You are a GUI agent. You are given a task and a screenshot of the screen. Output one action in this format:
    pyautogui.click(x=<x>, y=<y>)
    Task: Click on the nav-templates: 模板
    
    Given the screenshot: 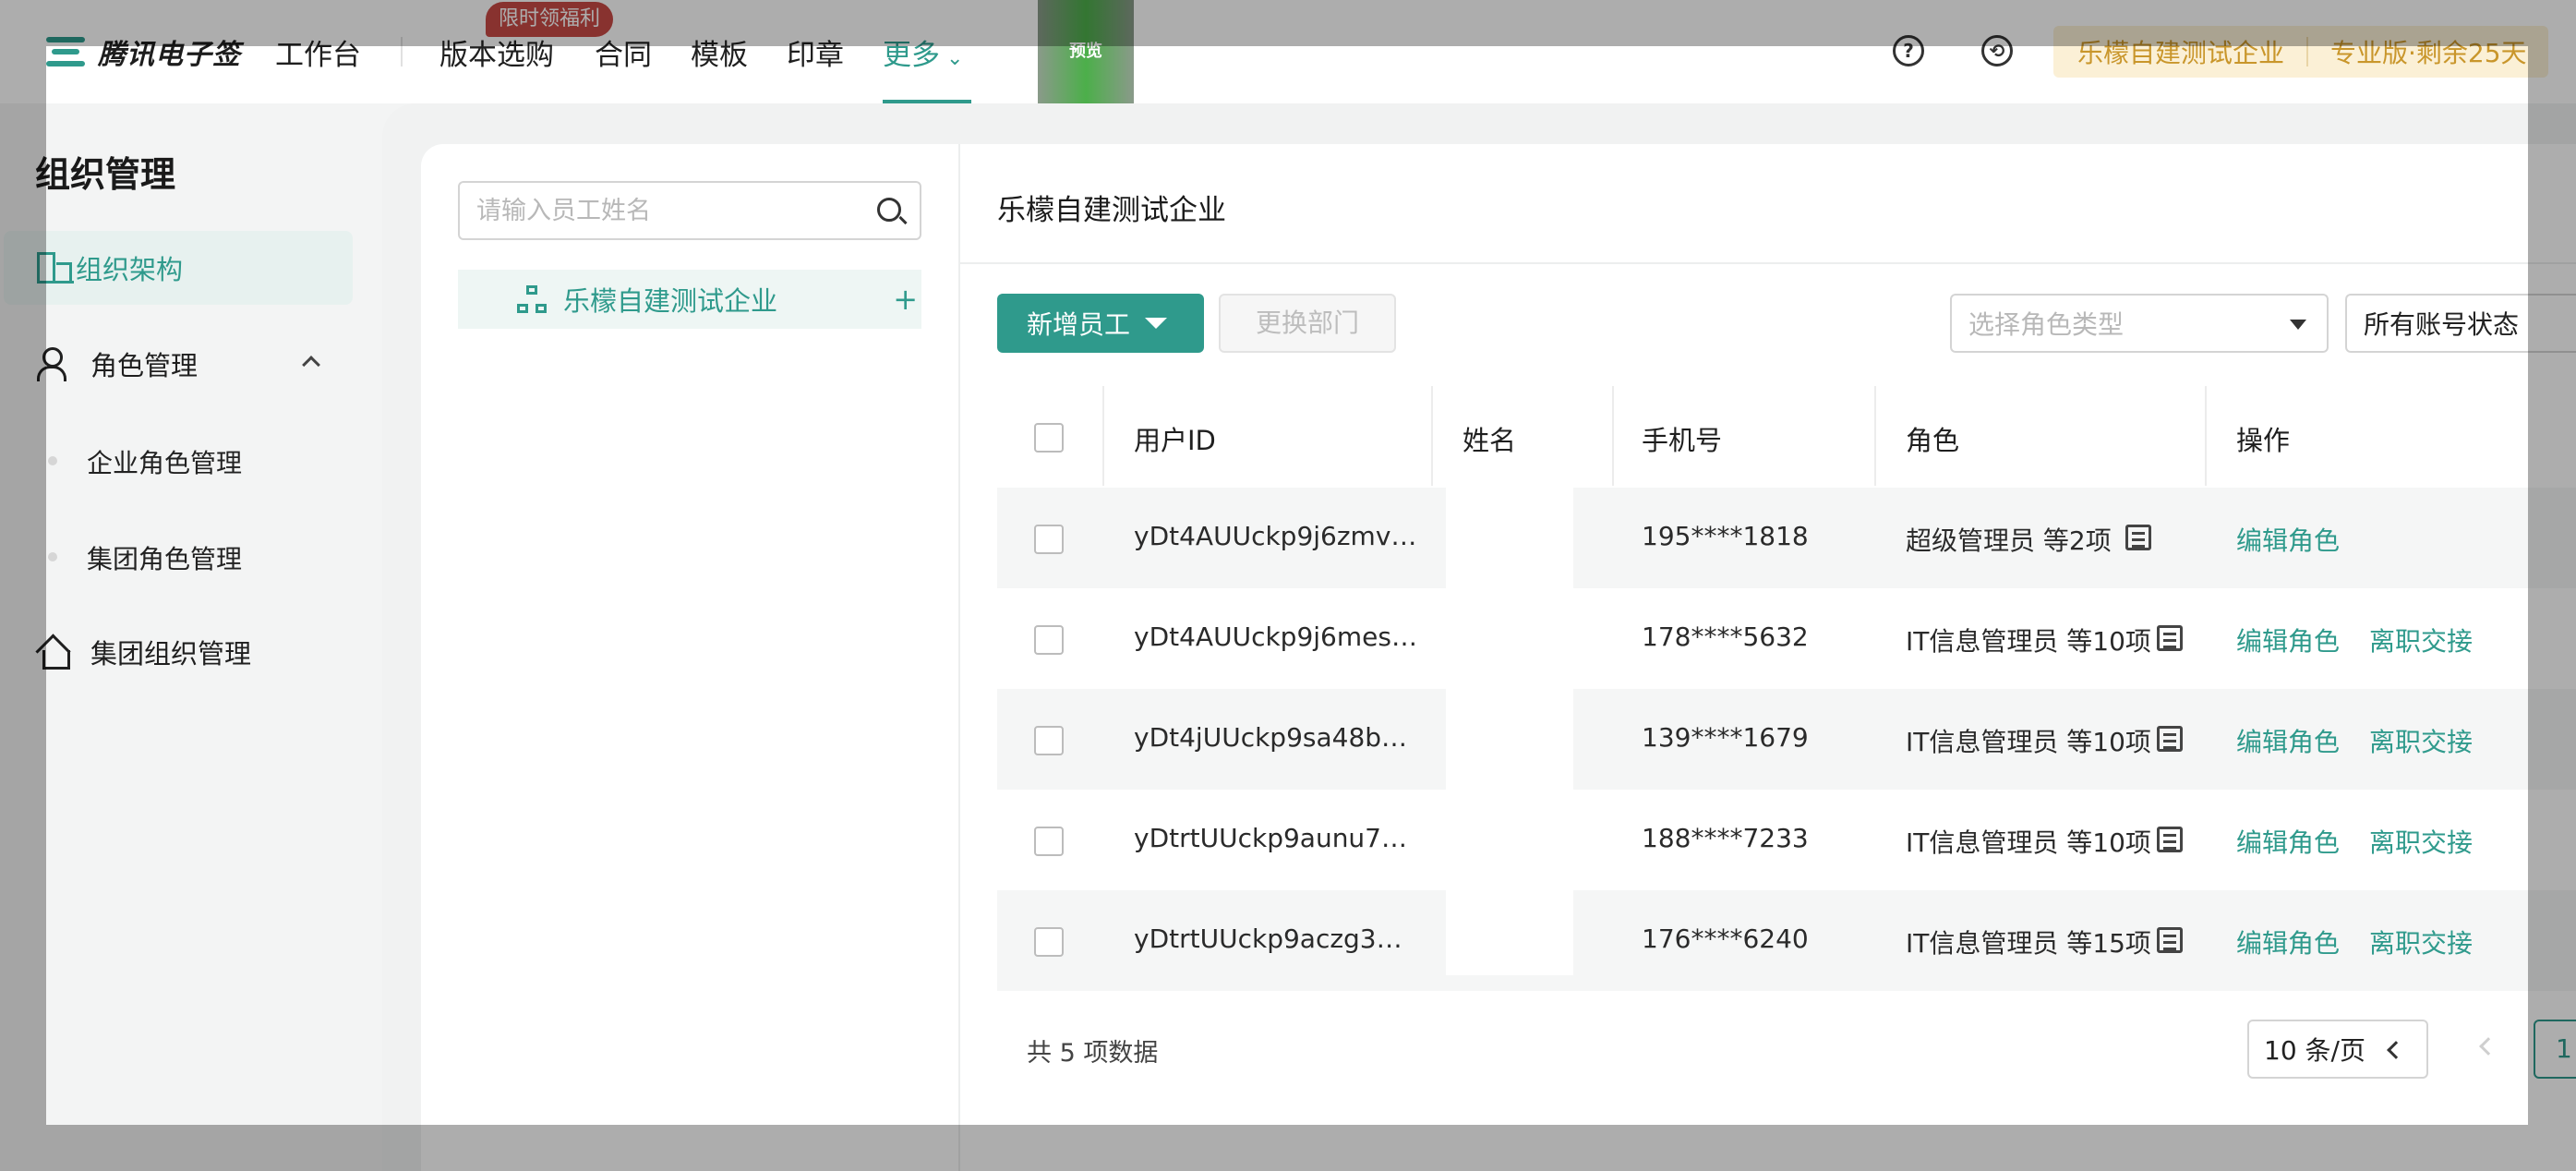 What is the action you would take?
    pyautogui.click(x=719, y=52)
    